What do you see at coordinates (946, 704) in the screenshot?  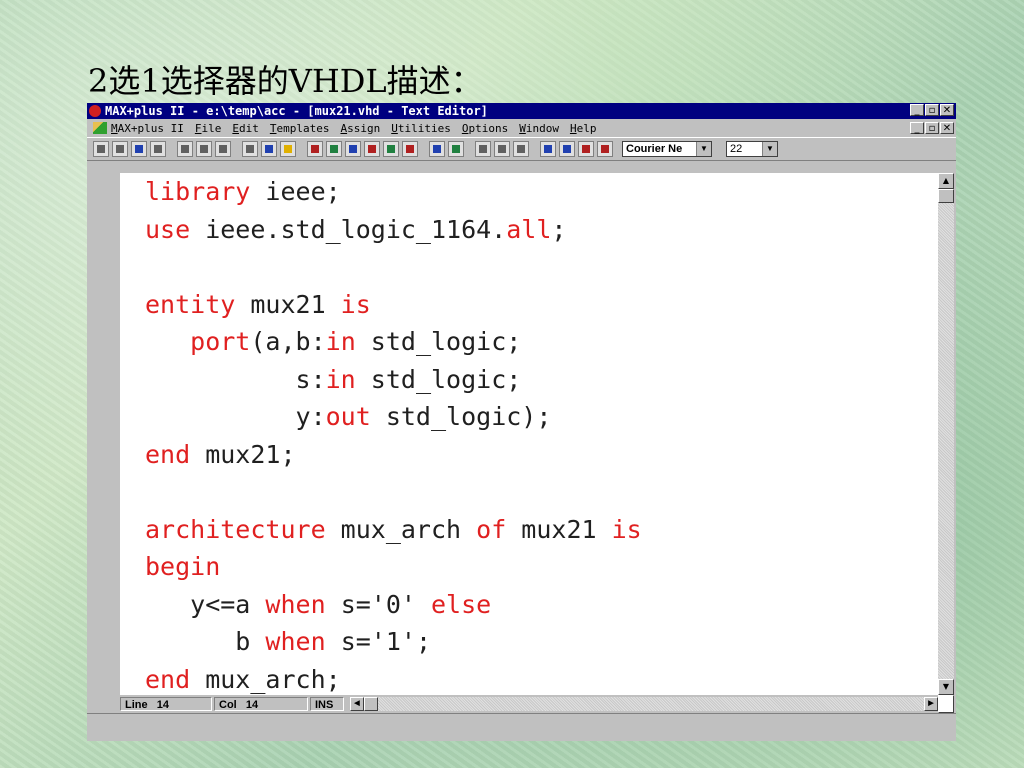 I see `scroll-corner` at bounding box center [946, 704].